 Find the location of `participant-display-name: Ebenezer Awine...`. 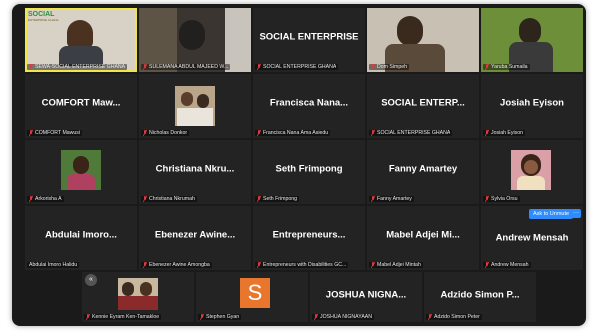

participant-display-name: Ebenezer Awine... is located at coordinates (195, 235).